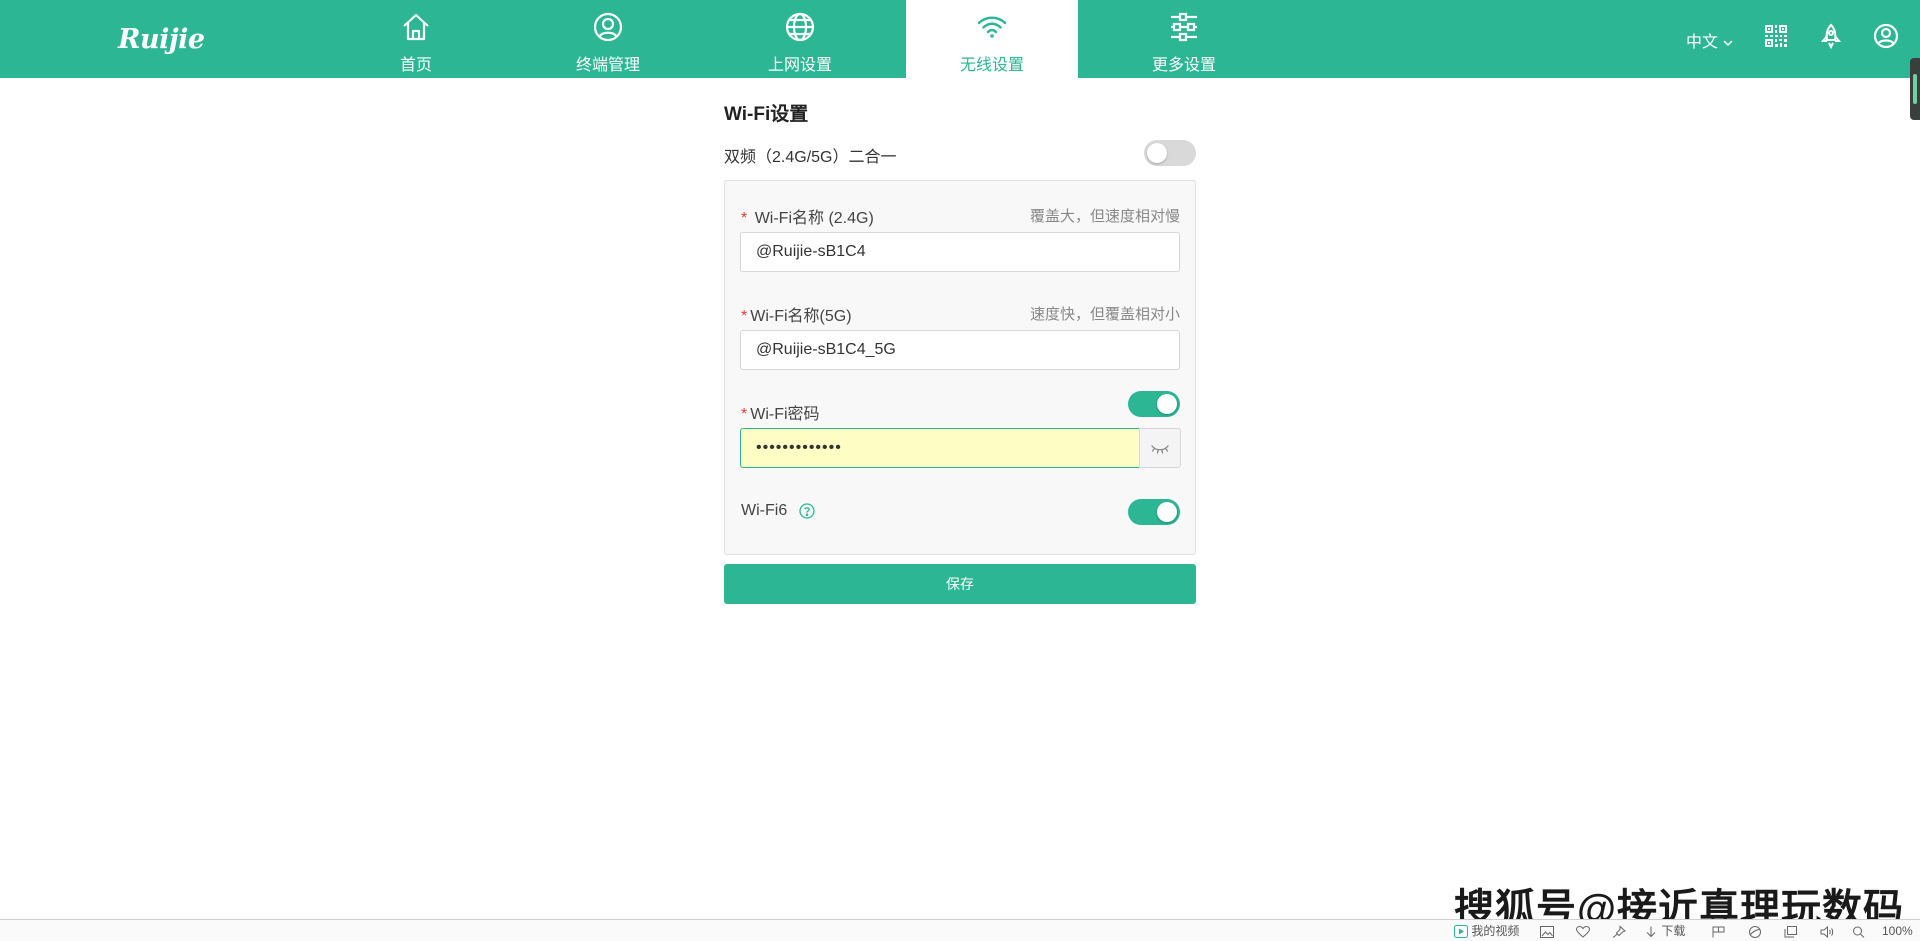 The height and width of the screenshot is (941, 1920). What do you see at coordinates (800, 27) in the screenshot?
I see `globe-icon` at bounding box center [800, 27].